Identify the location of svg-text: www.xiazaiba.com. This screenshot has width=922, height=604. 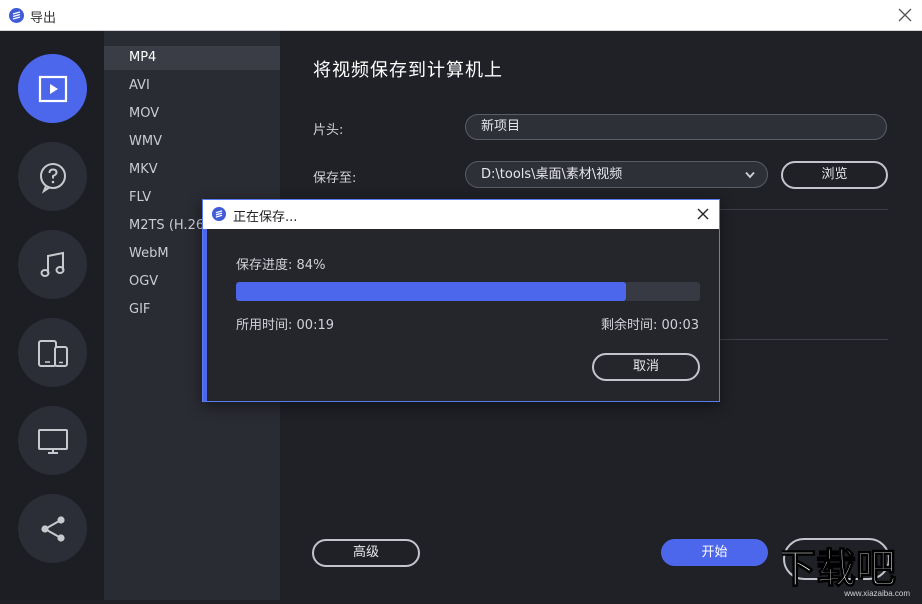
(876, 593).